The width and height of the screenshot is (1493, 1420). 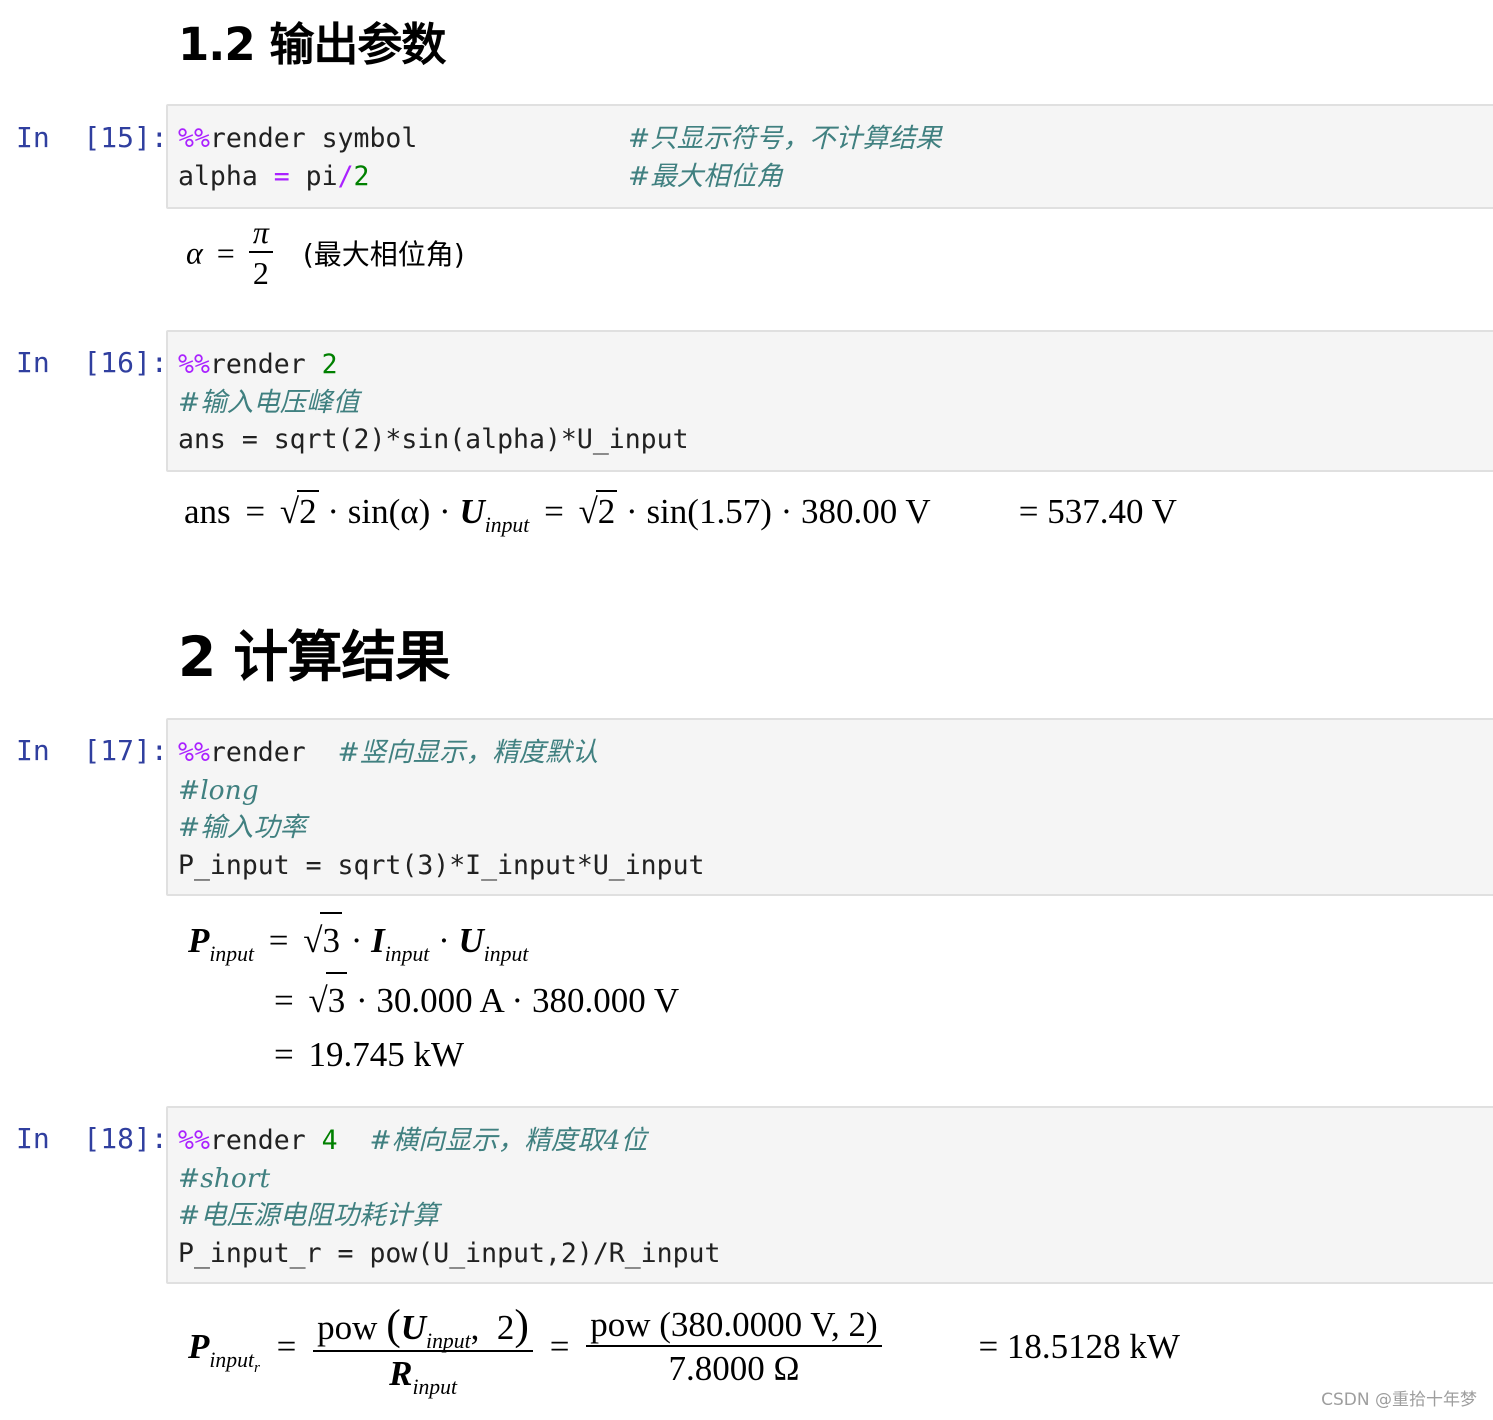 What do you see at coordinates (256, 1367) in the screenshot?
I see `math-subsubscript: r` at bounding box center [256, 1367].